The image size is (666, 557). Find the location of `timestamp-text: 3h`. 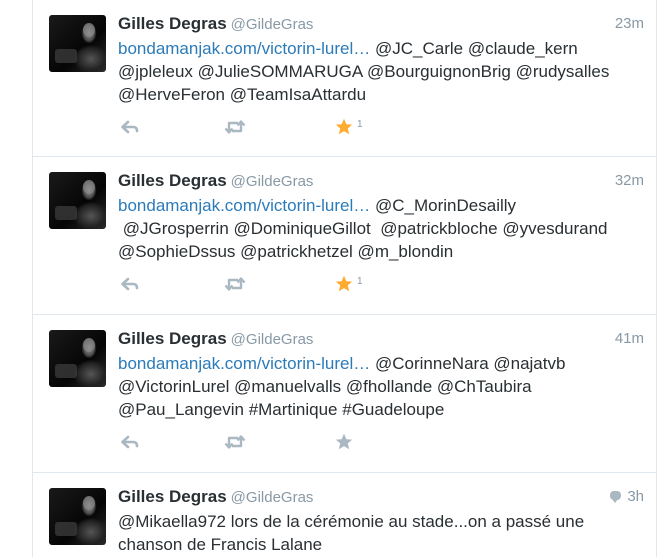

timestamp-text: 3h is located at coordinates (635, 496).